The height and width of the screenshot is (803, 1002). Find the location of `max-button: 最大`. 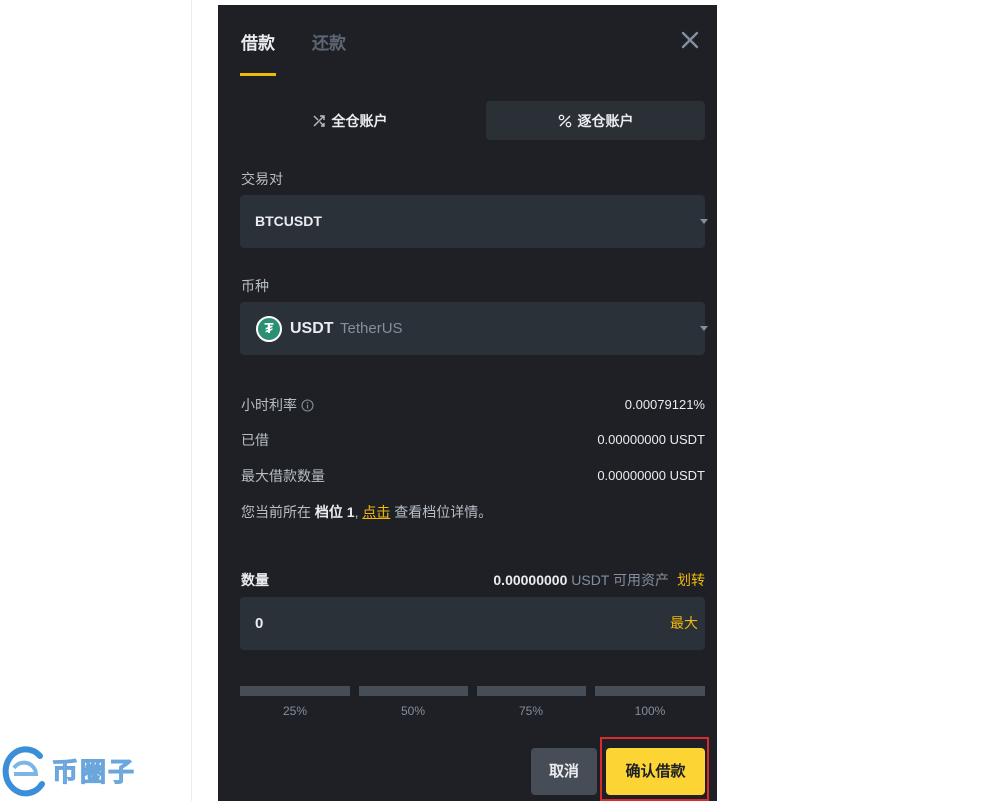

max-button: 最大 is located at coordinates (684, 623).